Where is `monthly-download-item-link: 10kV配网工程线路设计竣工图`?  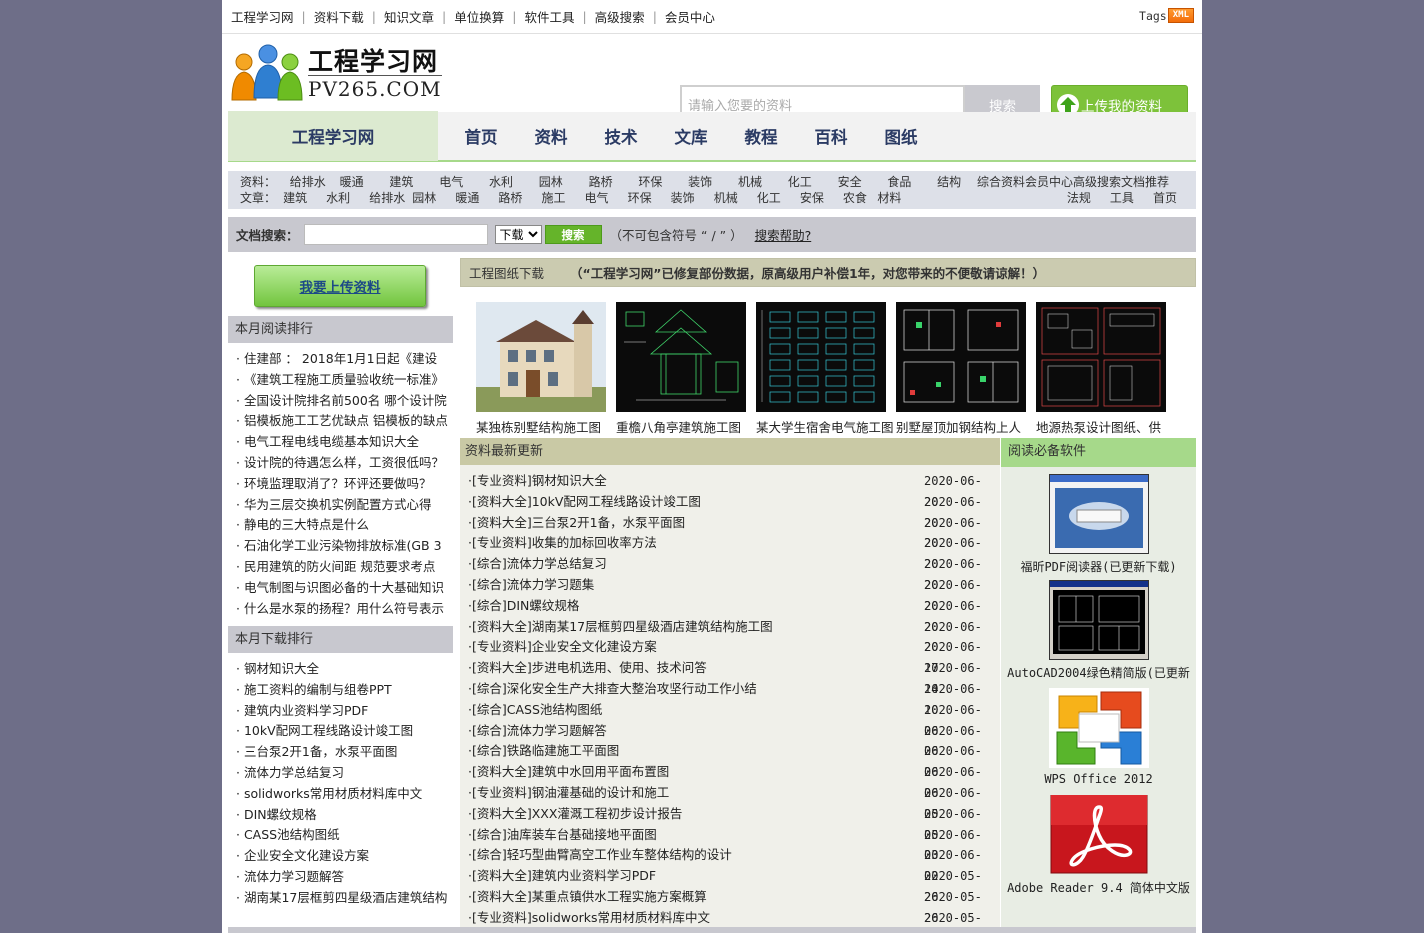
monthly-download-item-link: 10kV配网工程线路设计竣工图 is located at coordinates (328, 730).